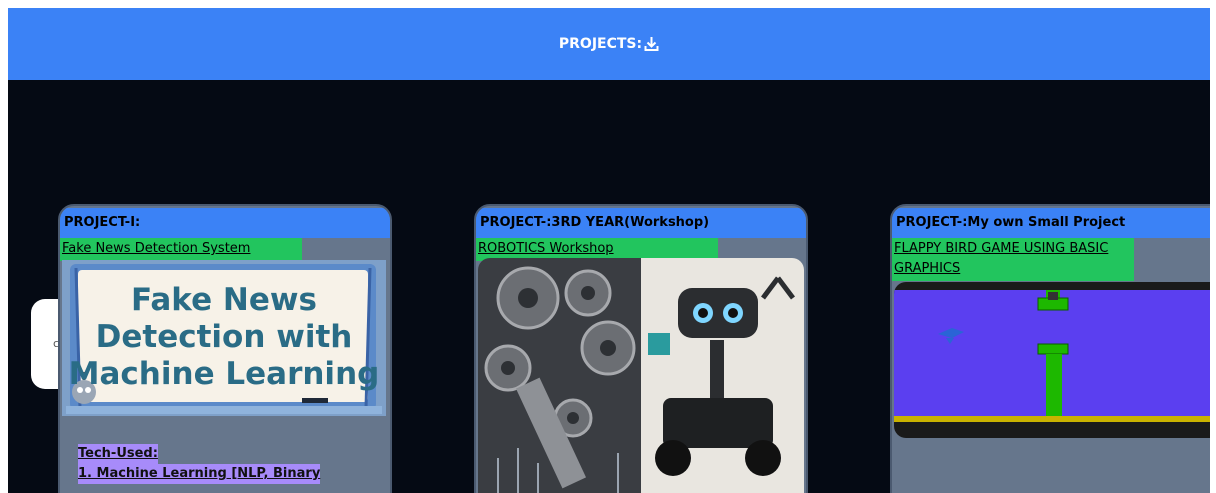  What do you see at coordinates (225, 223) in the screenshot?
I see `project-1-title: PROJECT-I:` at bounding box center [225, 223].